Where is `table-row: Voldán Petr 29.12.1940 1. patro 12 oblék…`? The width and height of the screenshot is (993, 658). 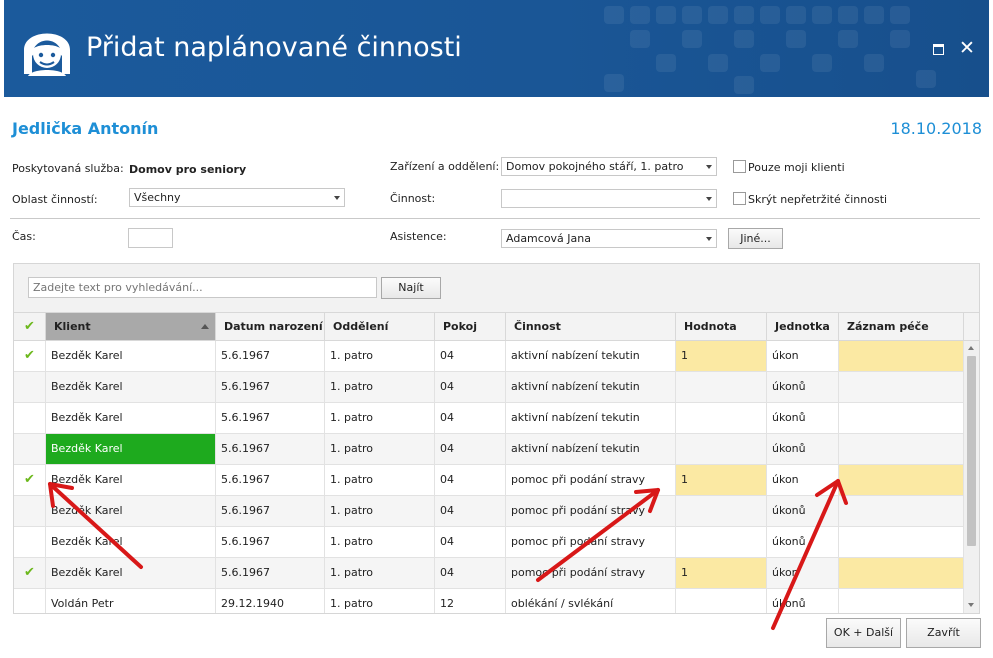 table-row: Voldán Petr 29.12.1940 1. patro 12 oblék… is located at coordinates (489, 601).